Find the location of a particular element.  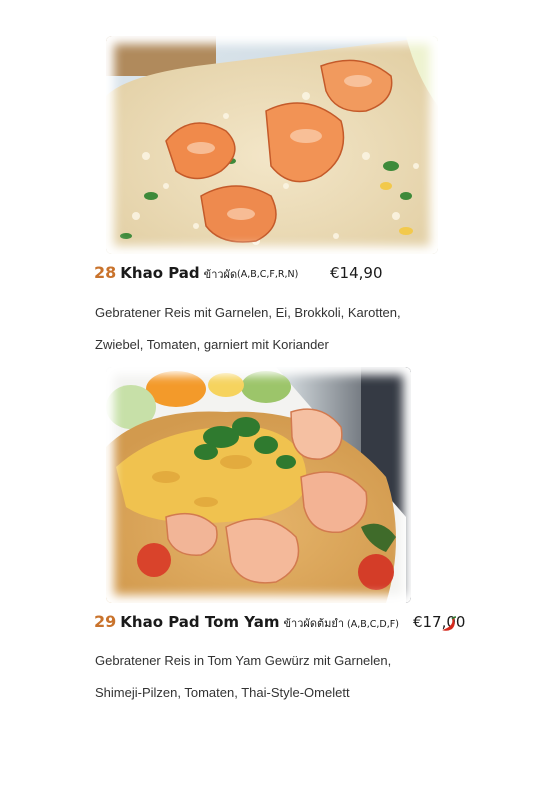

dish-thai-name: ข้าวผัด is located at coordinates (220, 274).